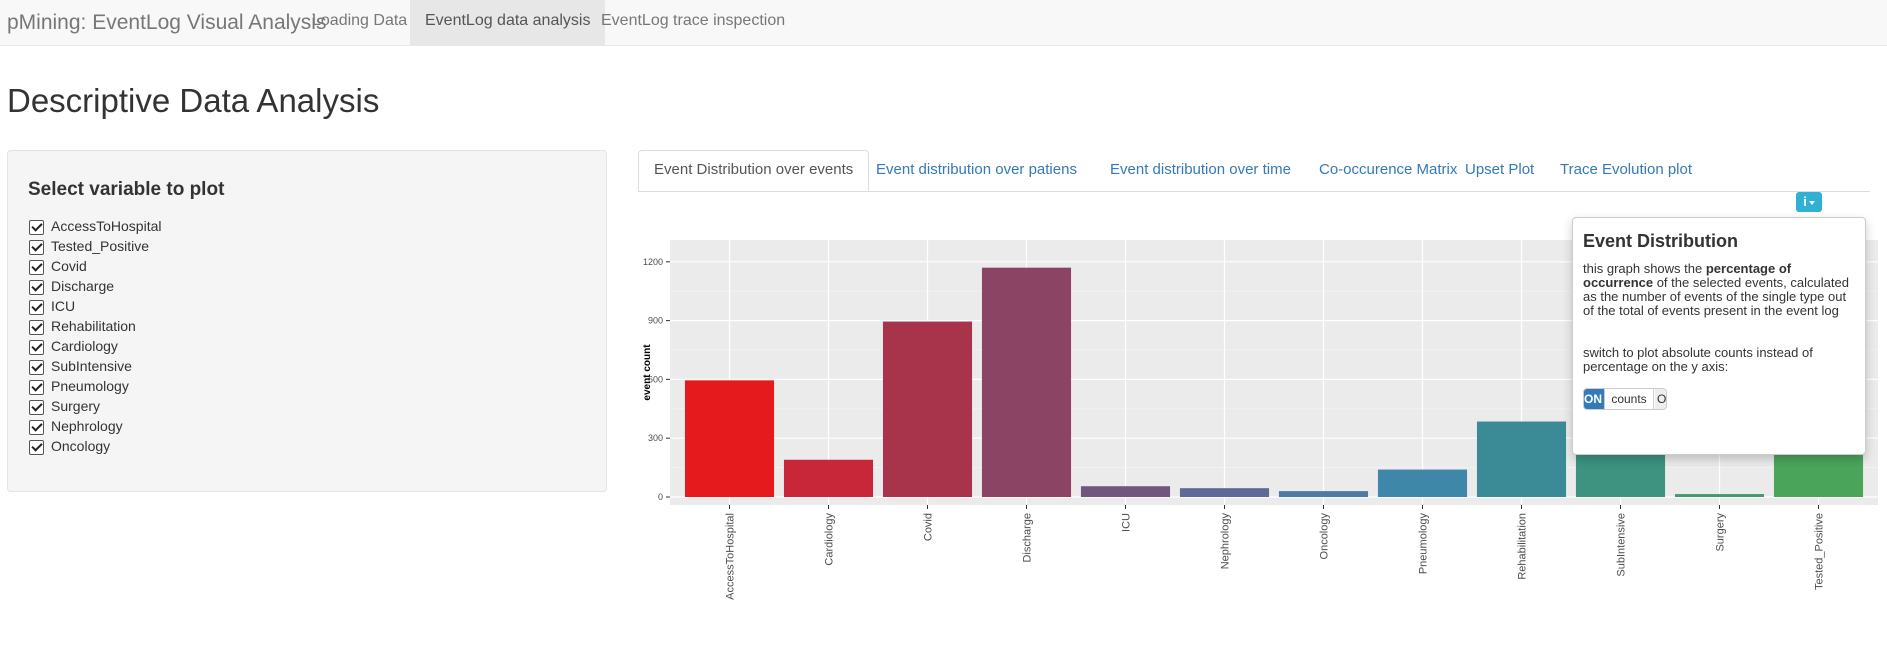 This screenshot has width=1887, height=645. Describe the element at coordinates (1388, 170) in the screenshot. I see `tab-co-occurence-matrix: Co-occurence Matrix` at that location.